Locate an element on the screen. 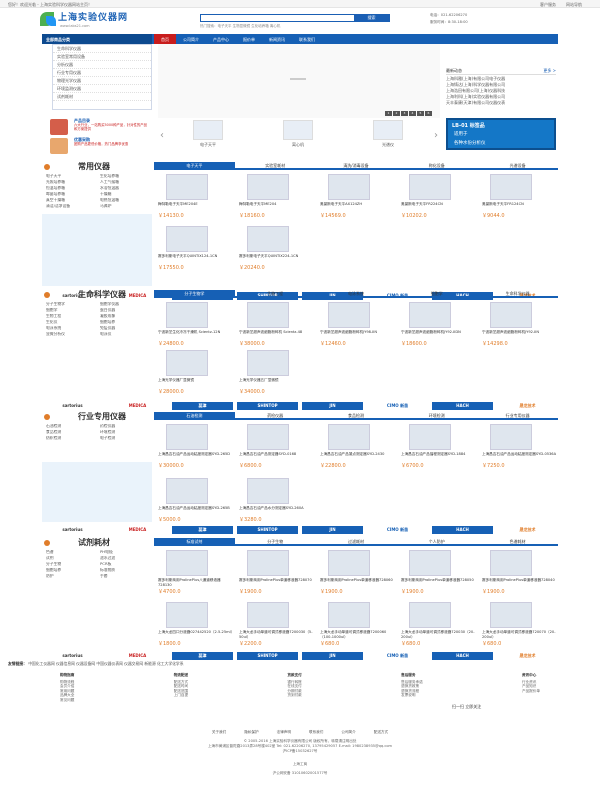 The width and height of the screenshot is (600, 800). product-card: 赛多利斯电子天平QUINTIX124-1CN ￥17550.0 is located at coordinates (196, 257).